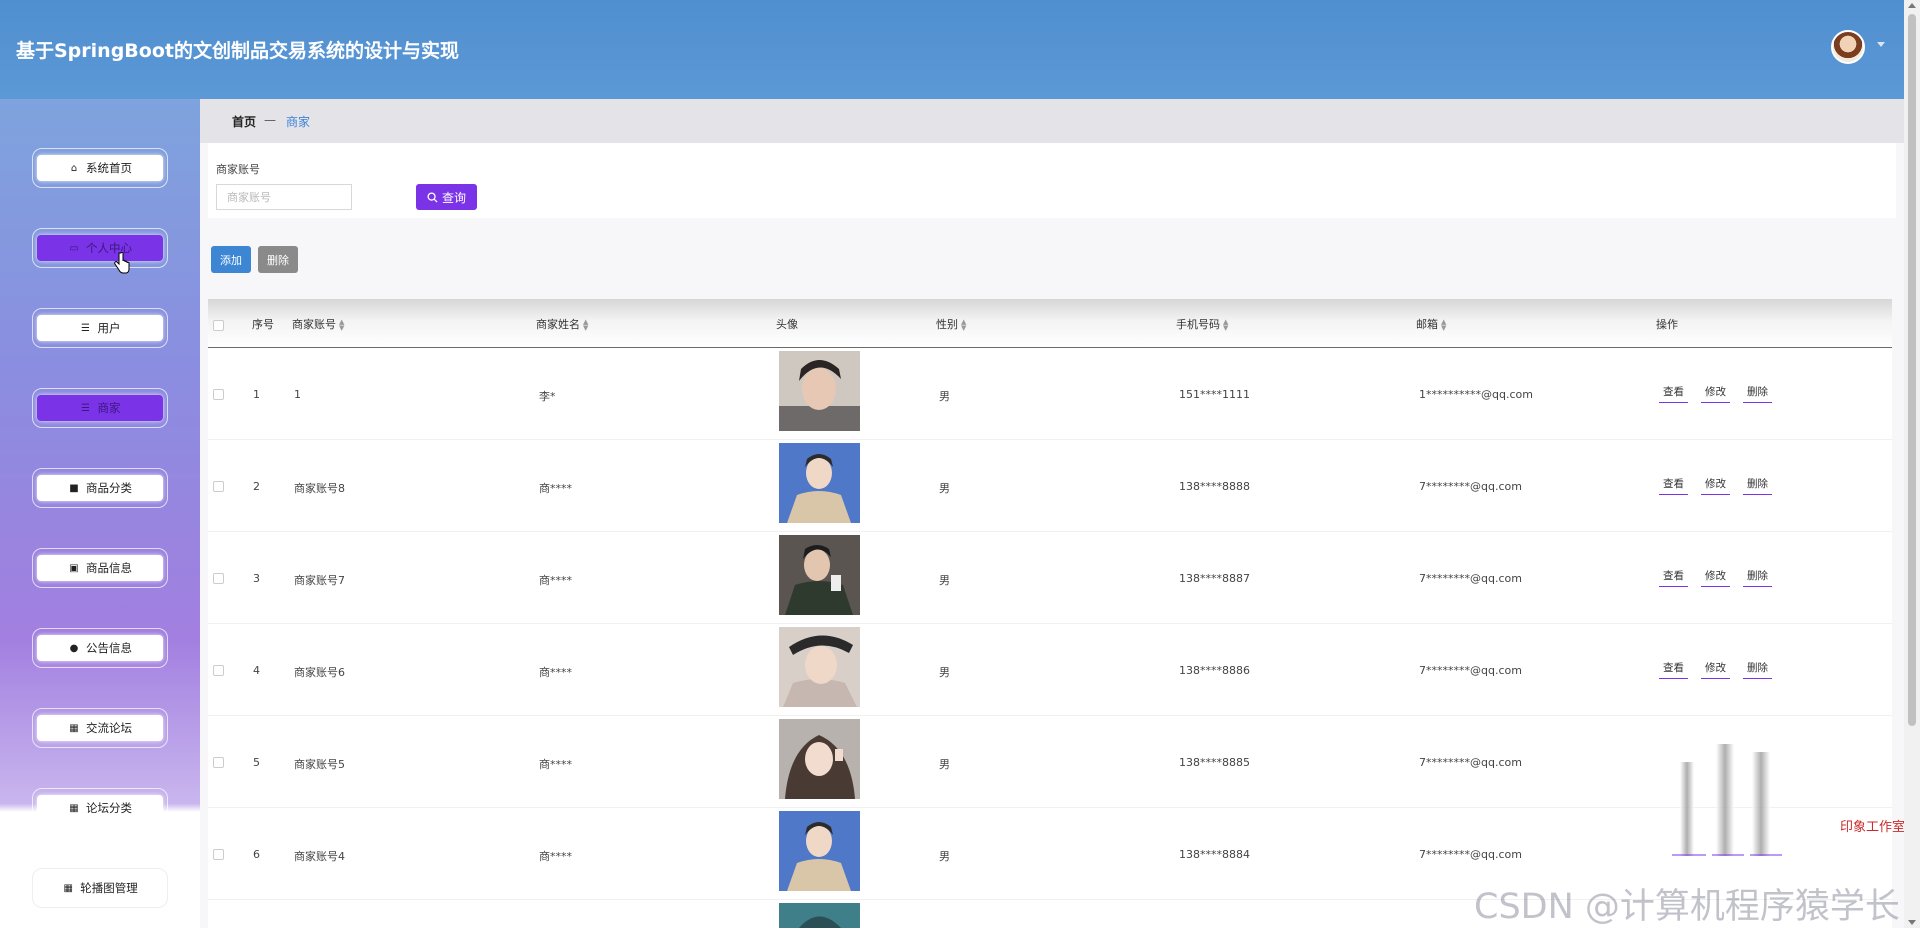 The height and width of the screenshot is (928, 1920). I want to click on row-account: 商家账号8, so click(319, 488).